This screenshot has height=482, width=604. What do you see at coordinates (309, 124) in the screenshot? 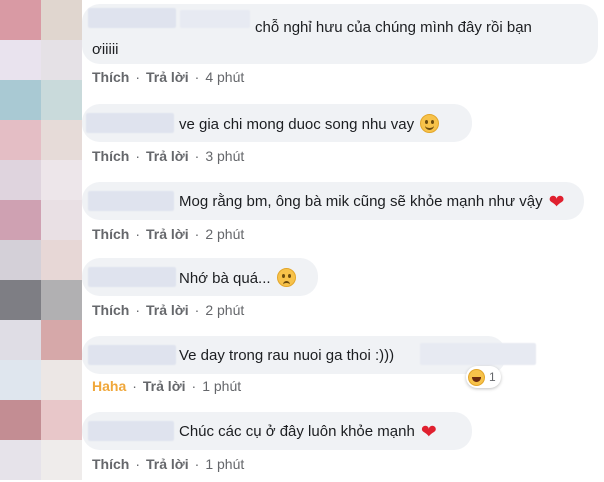
I see `comment-text: ve gia chi mong duoc song nhu vay` at bounding box center [309, 124].